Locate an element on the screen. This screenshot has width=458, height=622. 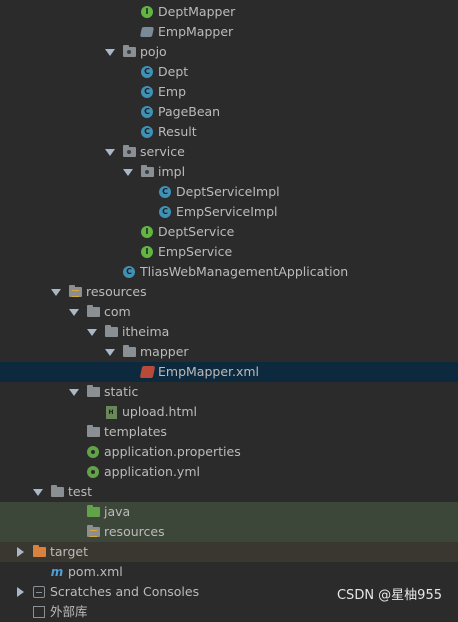
tree-row-label: DeptServiceImpl is located at coordinates (228, 191).